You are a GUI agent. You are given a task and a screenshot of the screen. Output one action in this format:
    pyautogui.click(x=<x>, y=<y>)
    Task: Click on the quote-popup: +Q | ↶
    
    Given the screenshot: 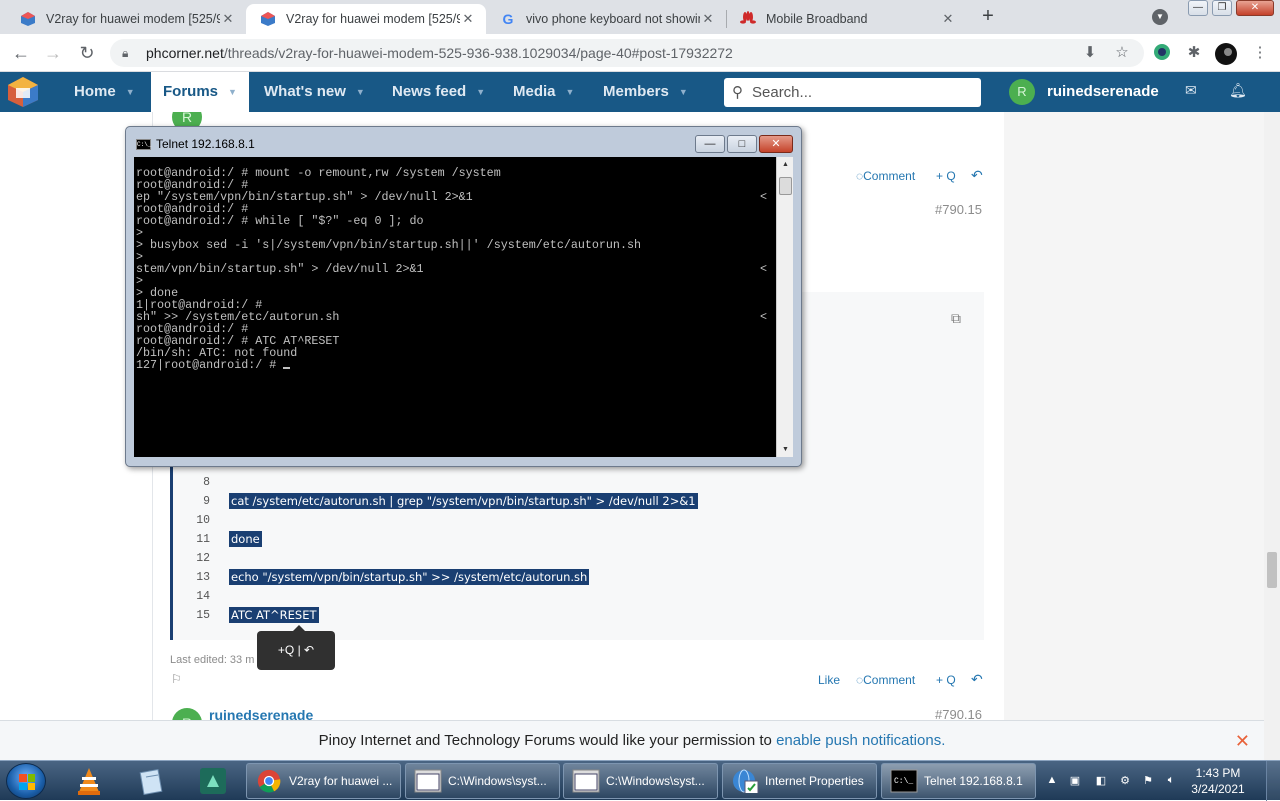 What is the action you would take?
    pyautogui.click(x=296, y=647)
    